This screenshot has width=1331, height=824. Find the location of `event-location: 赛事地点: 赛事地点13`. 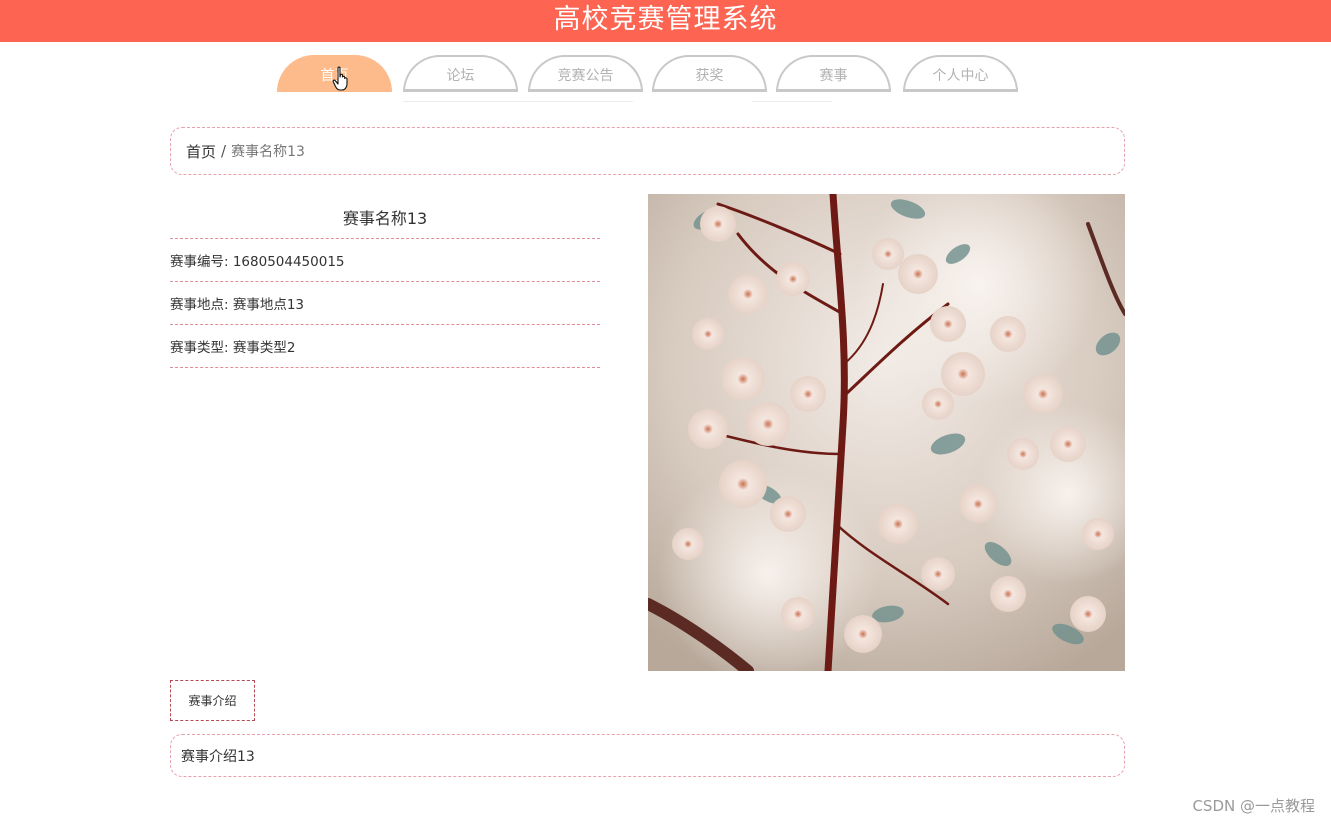

event-location: 赛事地点: 赛事地点13 is located at coordinates (385, 303).